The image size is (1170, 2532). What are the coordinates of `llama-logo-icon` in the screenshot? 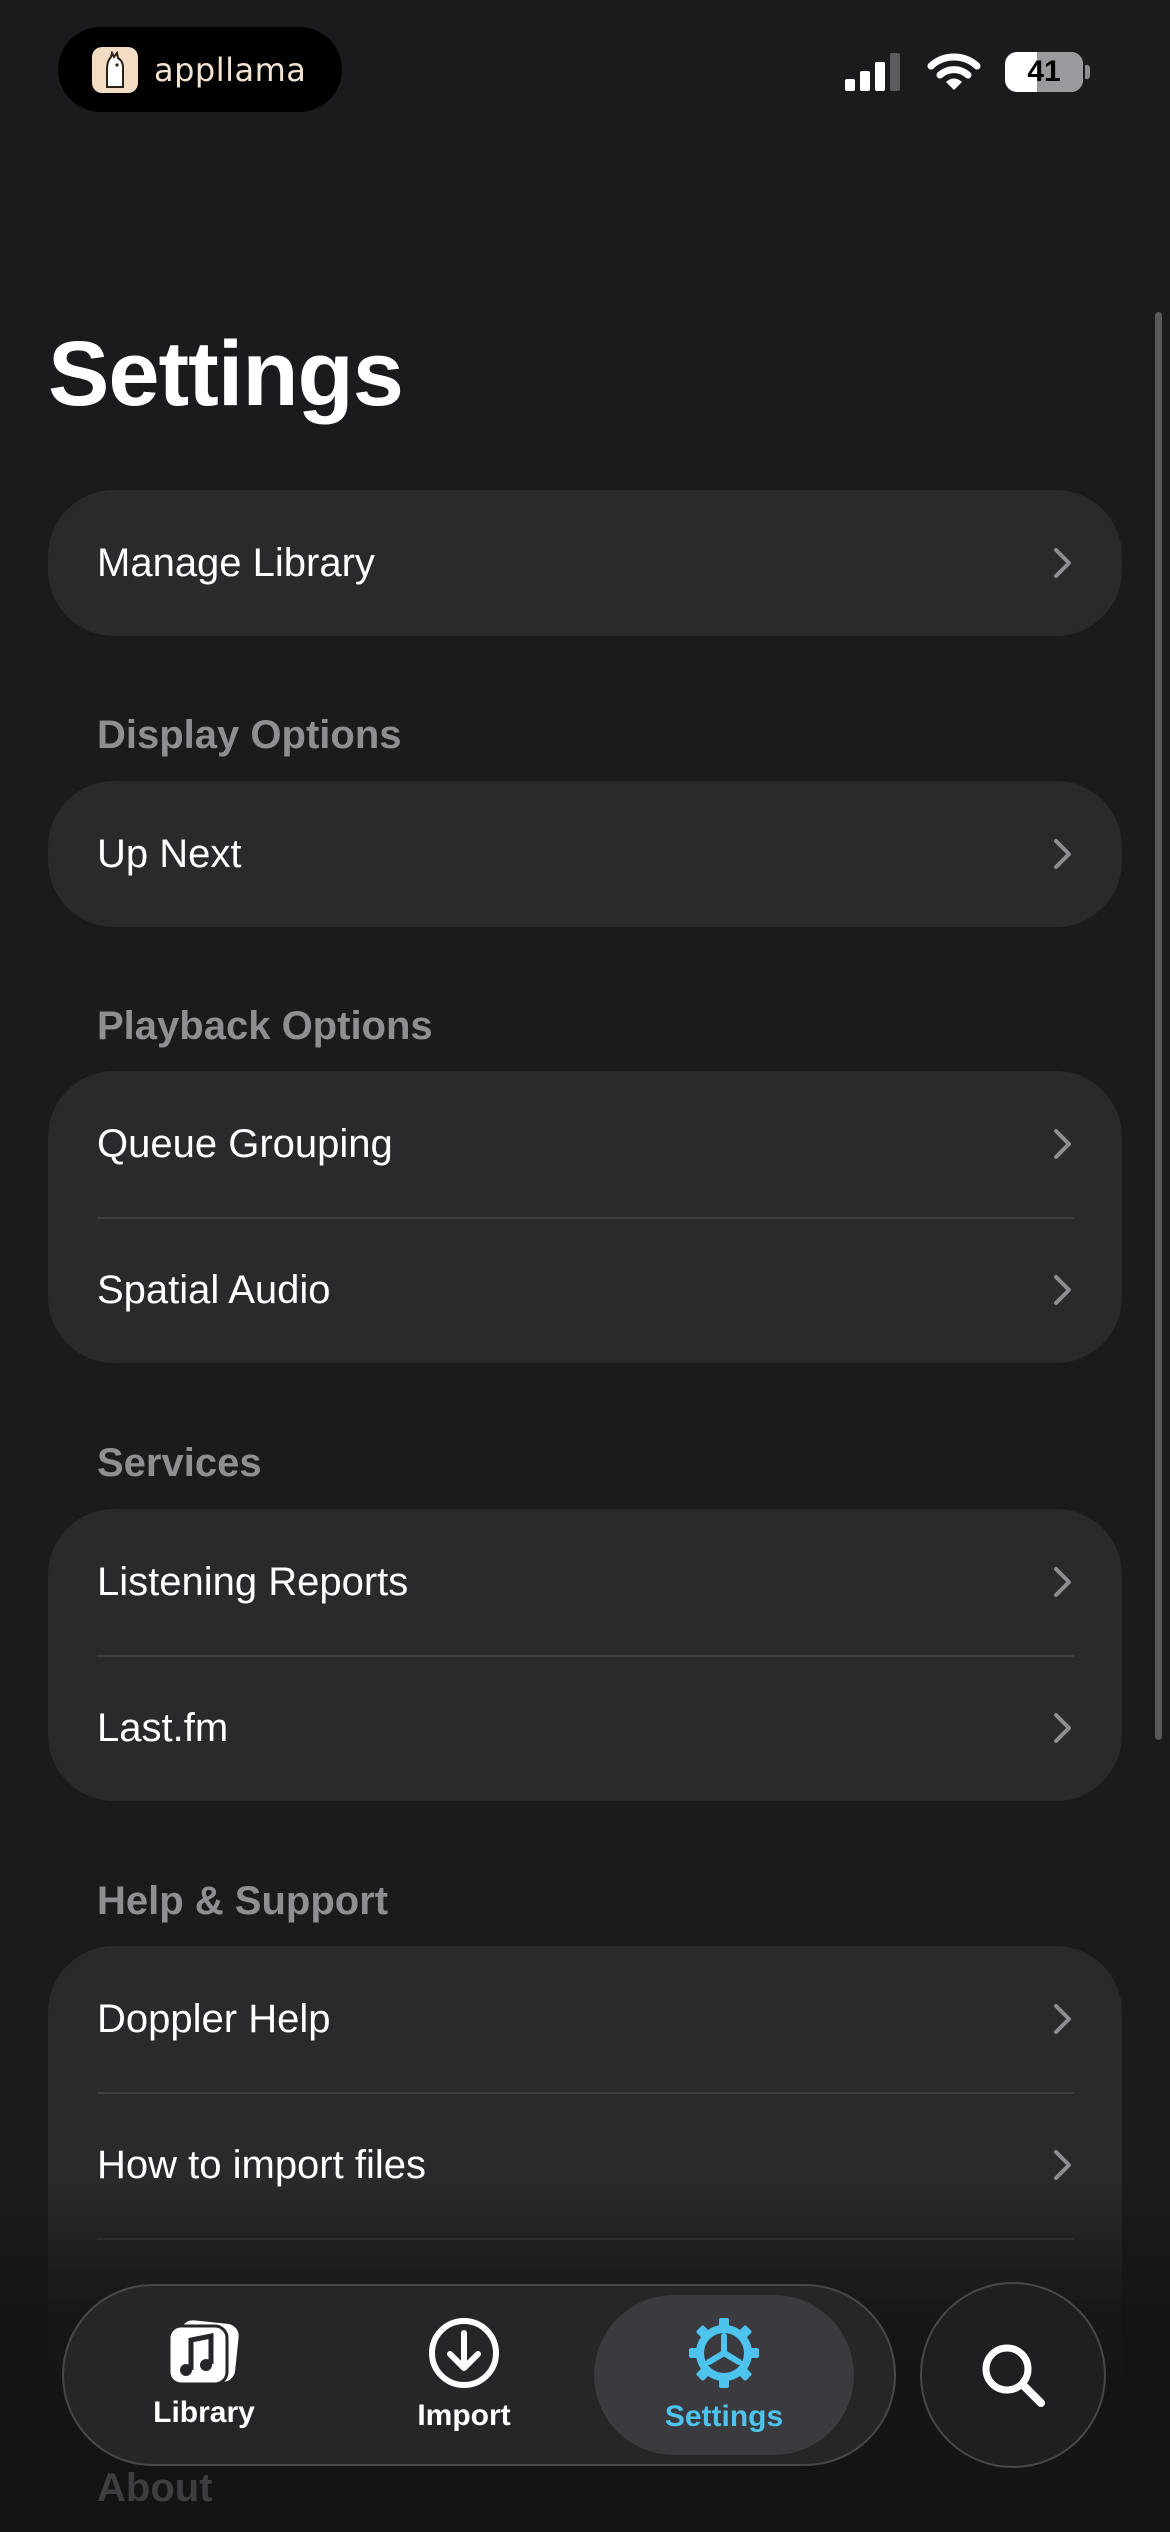 It's located at (115, 69).